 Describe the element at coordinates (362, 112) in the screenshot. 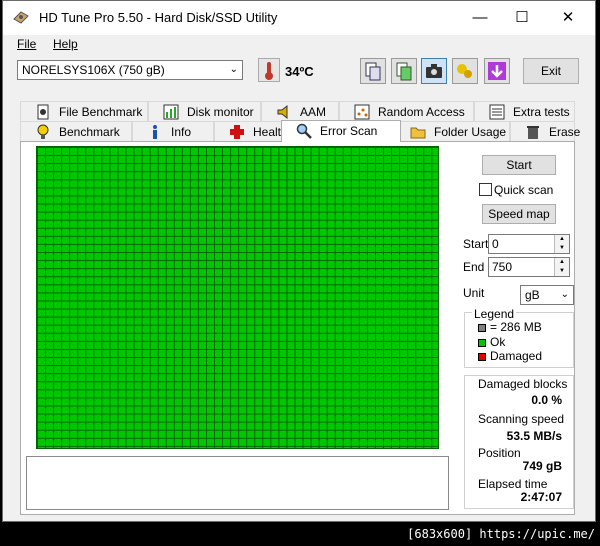

I see `random-access-icon` at that location.